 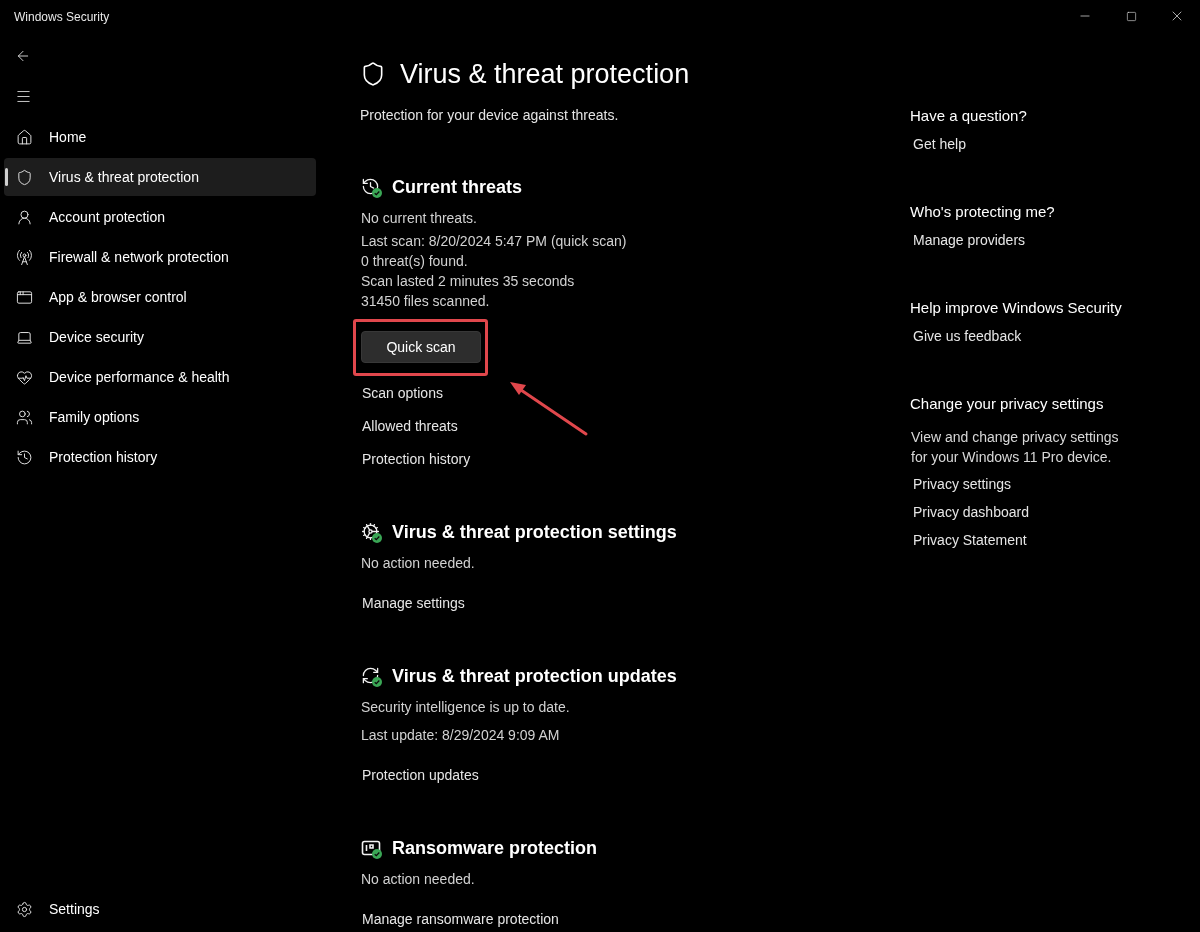 What do you see at coordinates (24, 217) in the screenshot?
I see `person-icon` at bounding box center [24, 217].